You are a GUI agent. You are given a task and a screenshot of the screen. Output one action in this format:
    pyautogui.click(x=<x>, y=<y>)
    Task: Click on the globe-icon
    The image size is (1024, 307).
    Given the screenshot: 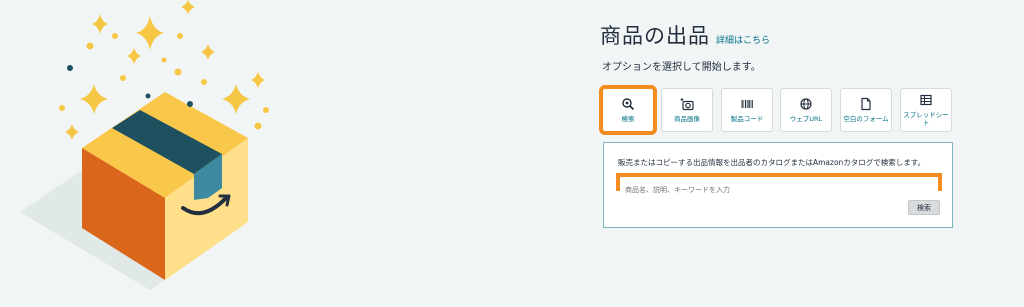 What is the action you would take?
    pyautogui.click(x=806, y=104)
    